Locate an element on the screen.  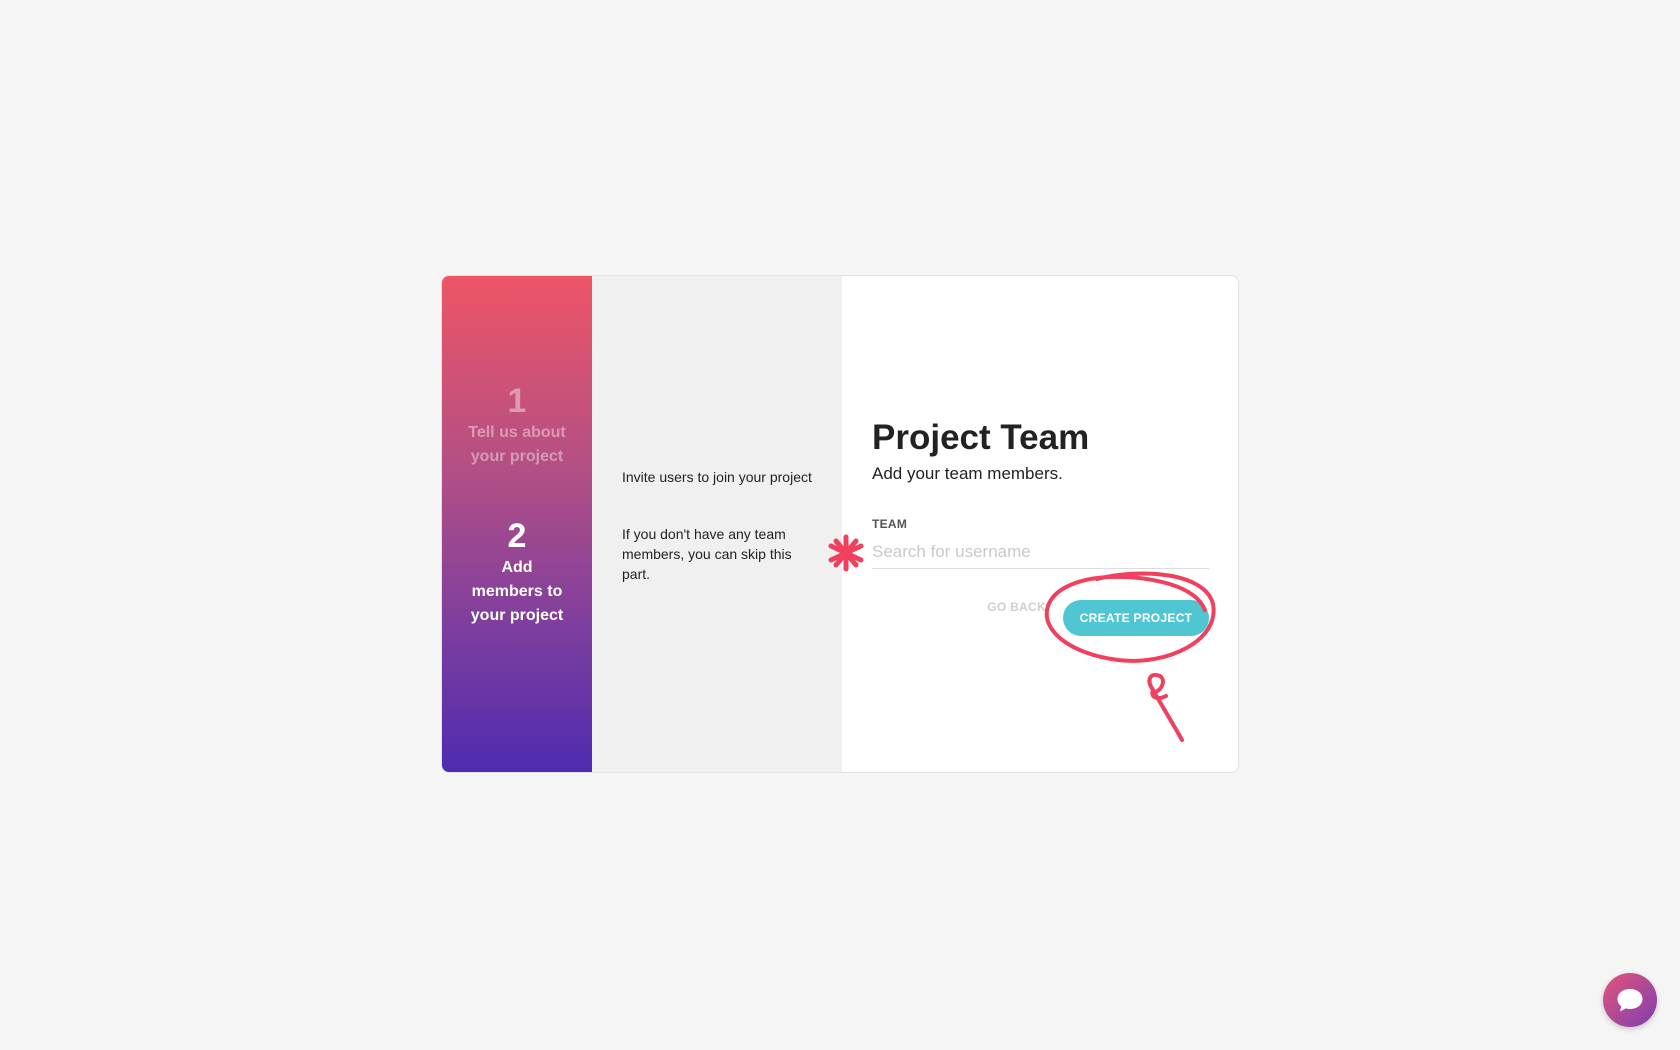
step-2-label: Add members to your project is located at coordinates (517, 591).